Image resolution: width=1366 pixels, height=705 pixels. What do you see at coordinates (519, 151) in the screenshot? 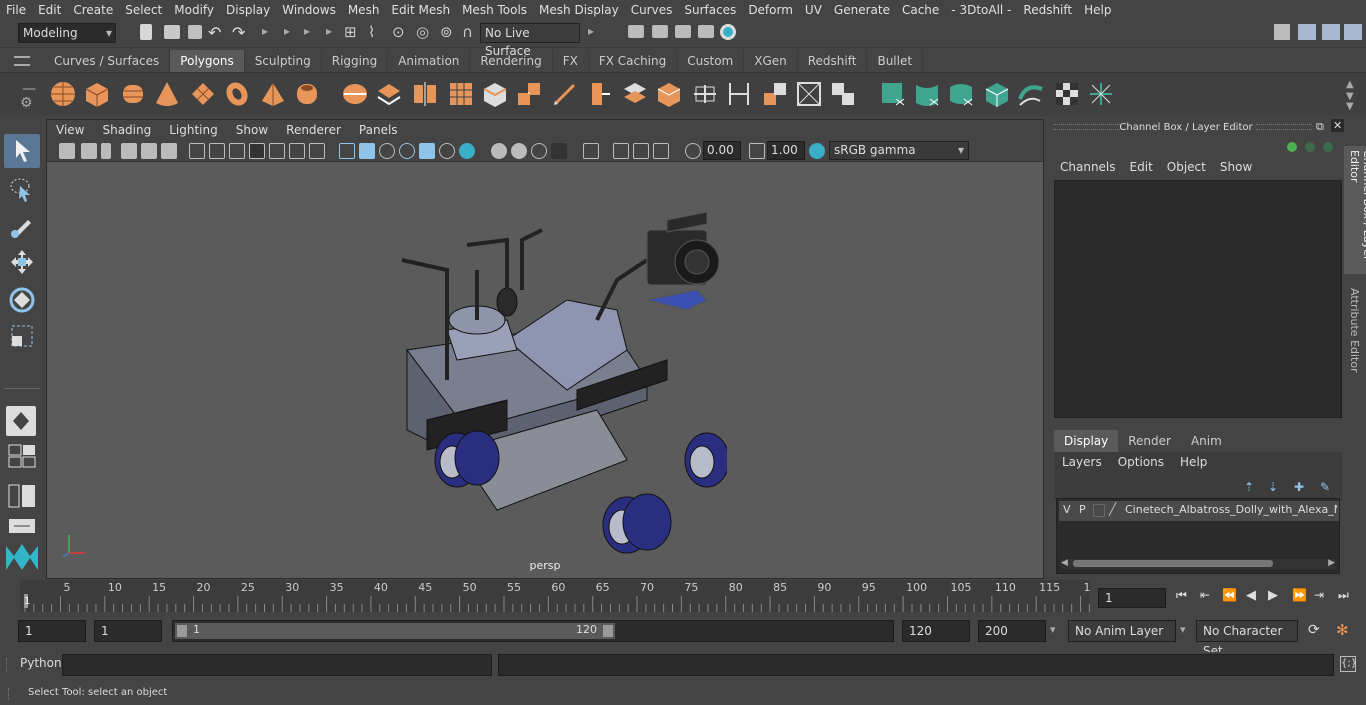
I see `motion-blur-icon` at bounding box center [519, 151].